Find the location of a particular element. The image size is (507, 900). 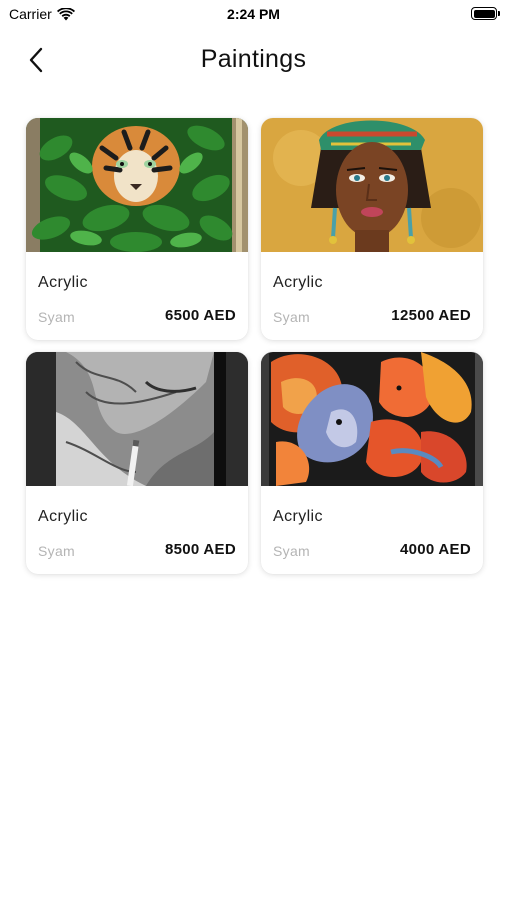

nav-header: Paintings is located at coordinates (253, 60).